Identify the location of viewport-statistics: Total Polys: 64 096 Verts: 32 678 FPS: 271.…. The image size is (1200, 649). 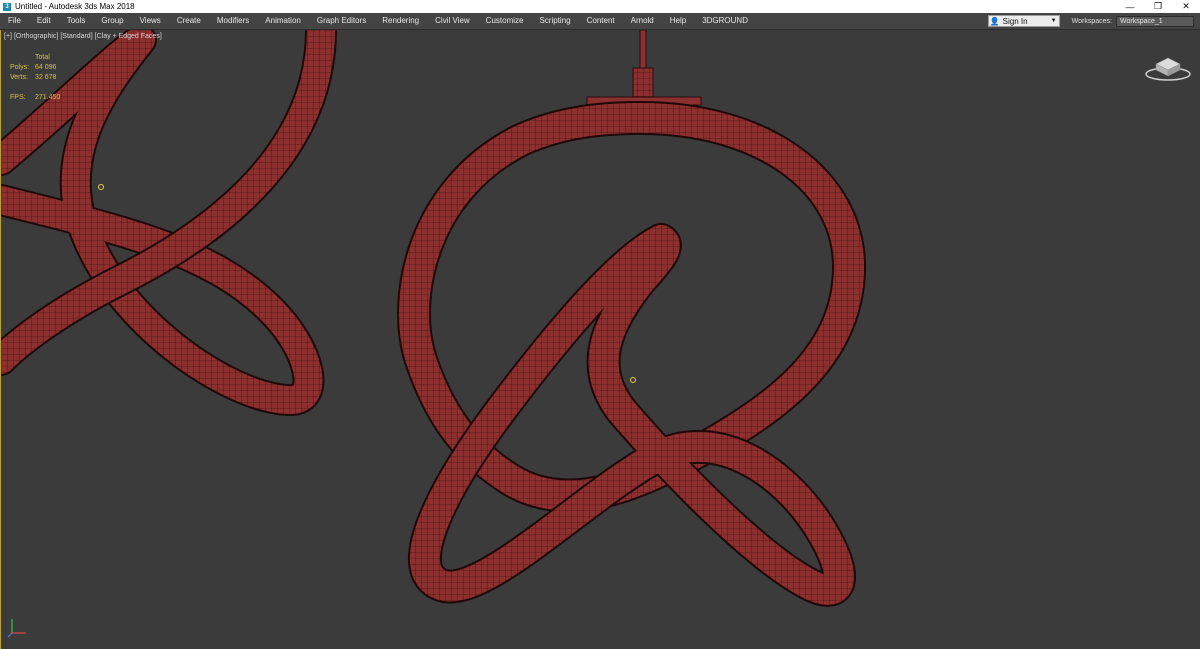
(40, 78).